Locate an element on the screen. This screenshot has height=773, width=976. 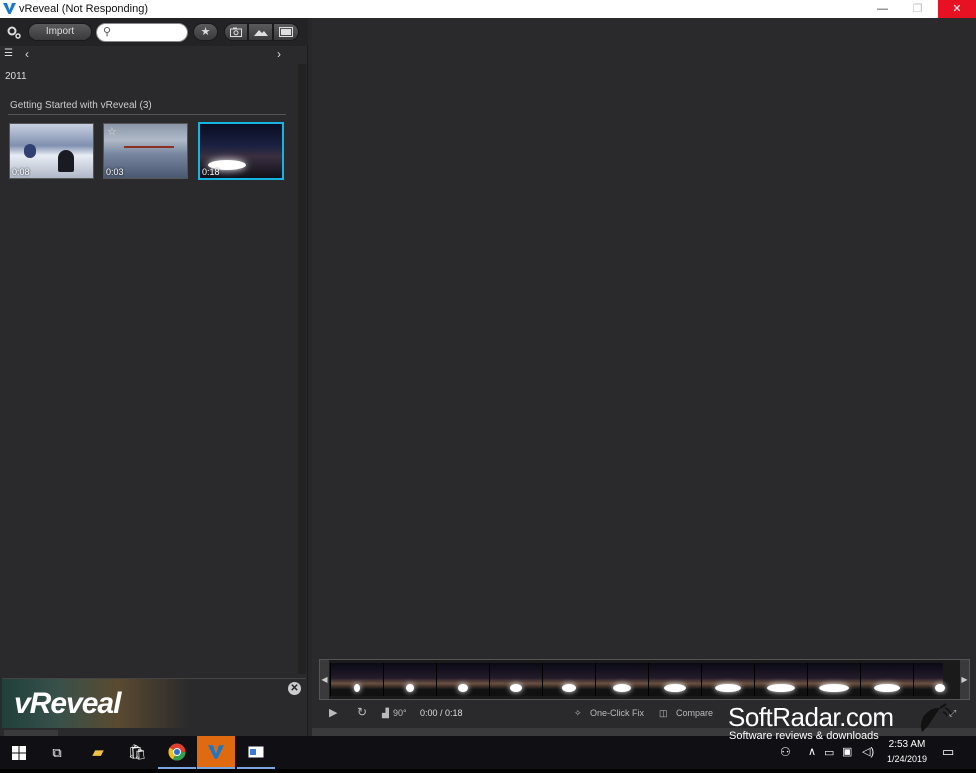
vreveal-logo-icon is located at coordinates (216, 752).